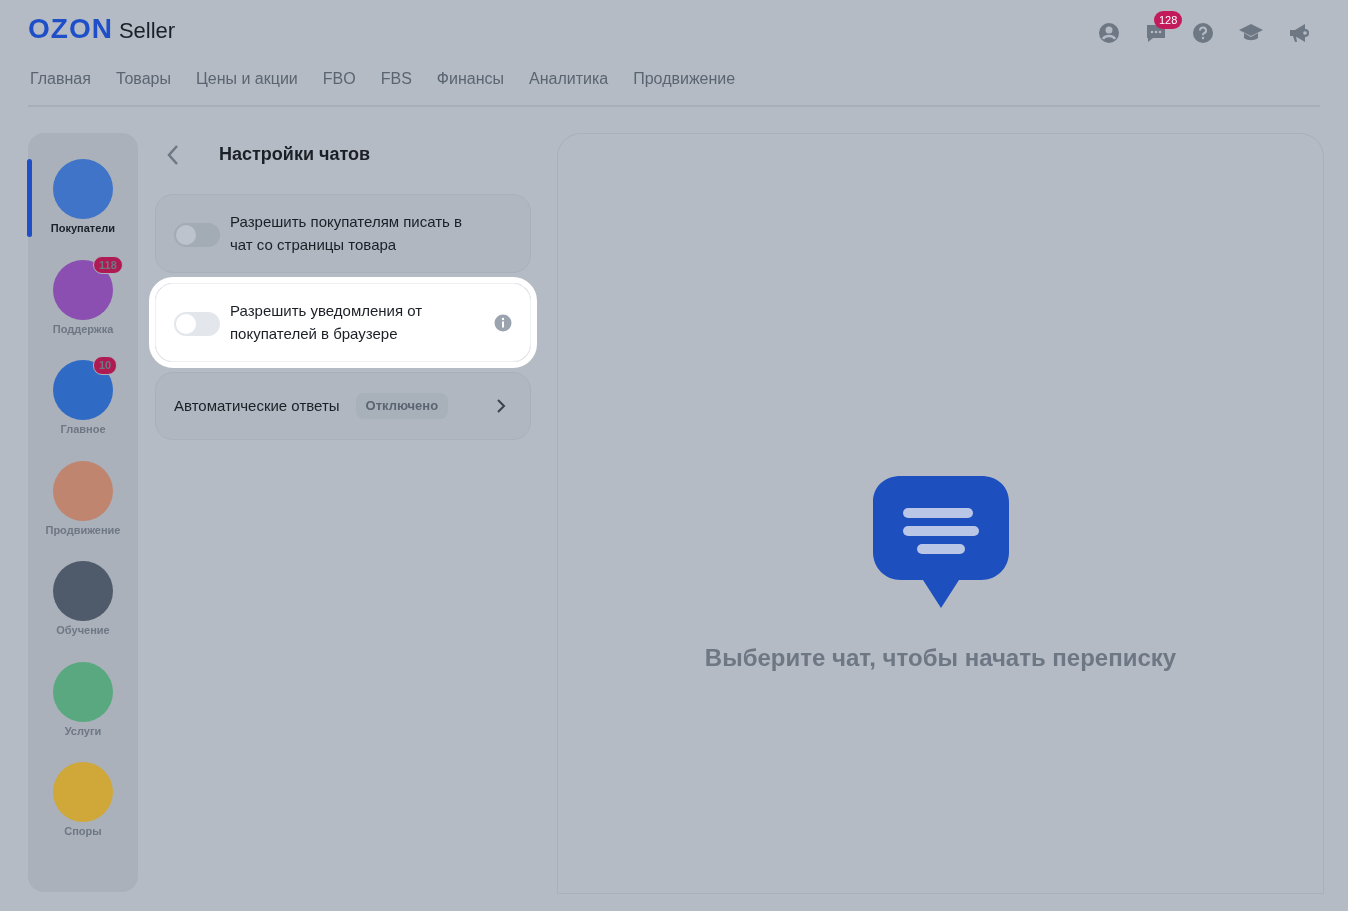 This screenshot has height=911, width=1348. I want to click on info-icon, so click(503, 322).